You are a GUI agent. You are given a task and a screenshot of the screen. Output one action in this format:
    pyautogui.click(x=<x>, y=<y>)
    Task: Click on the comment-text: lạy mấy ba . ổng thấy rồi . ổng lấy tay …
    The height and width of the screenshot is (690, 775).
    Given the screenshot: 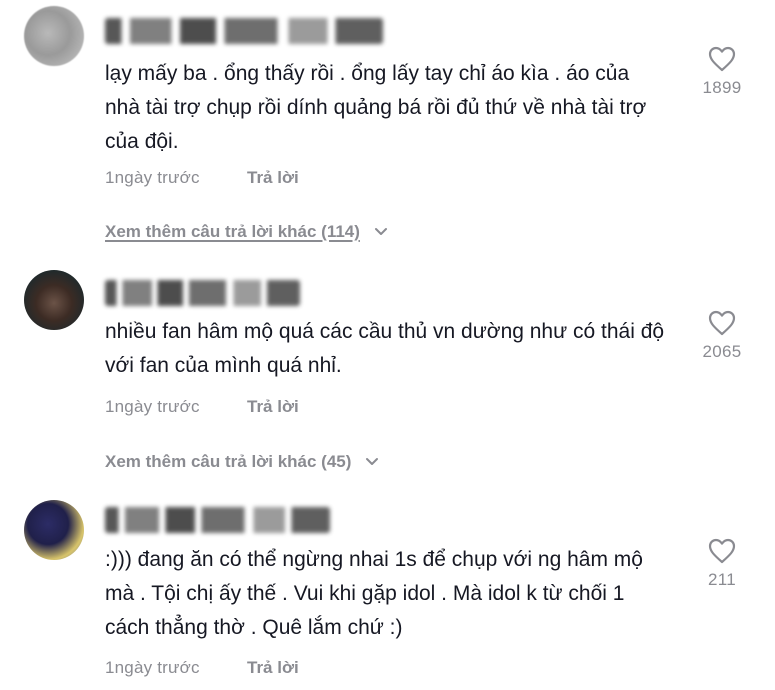 What is the action you would take?
    pyautogui.click(x=376, y=107)
    